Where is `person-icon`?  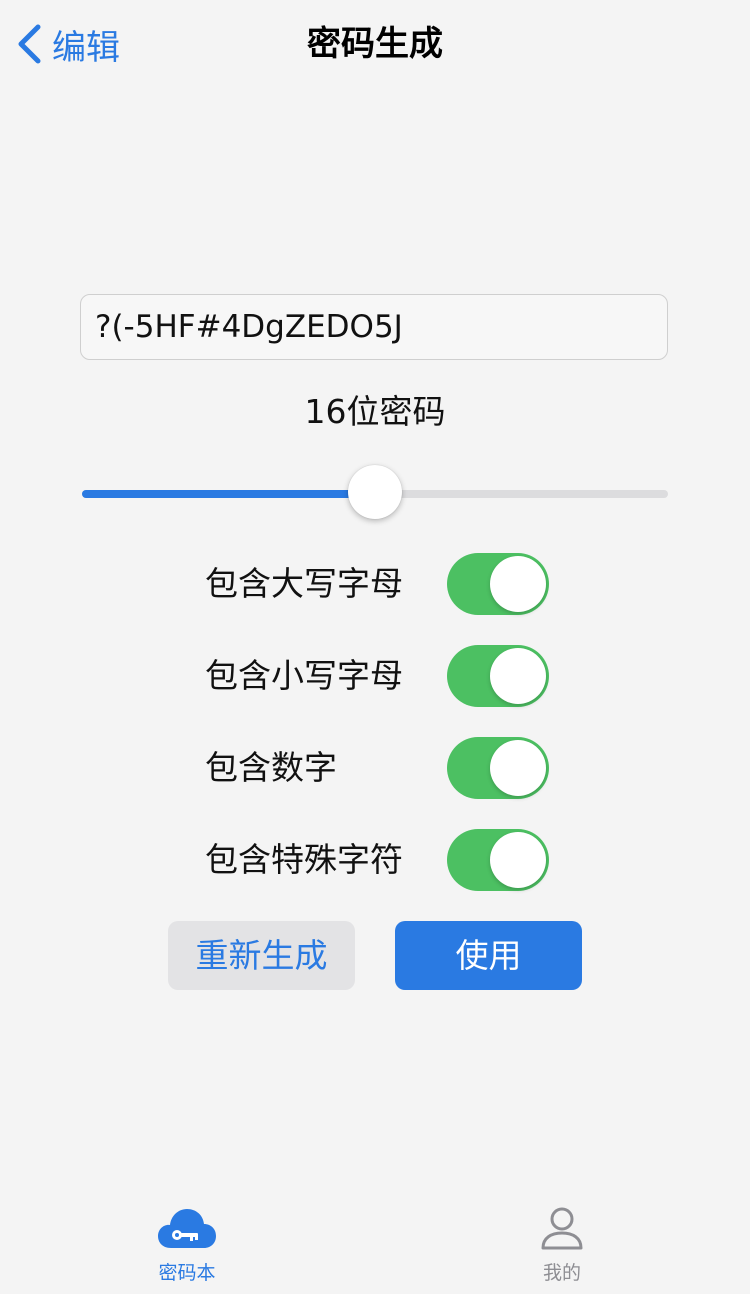
person-icon is located at coordinates (562, 1228).